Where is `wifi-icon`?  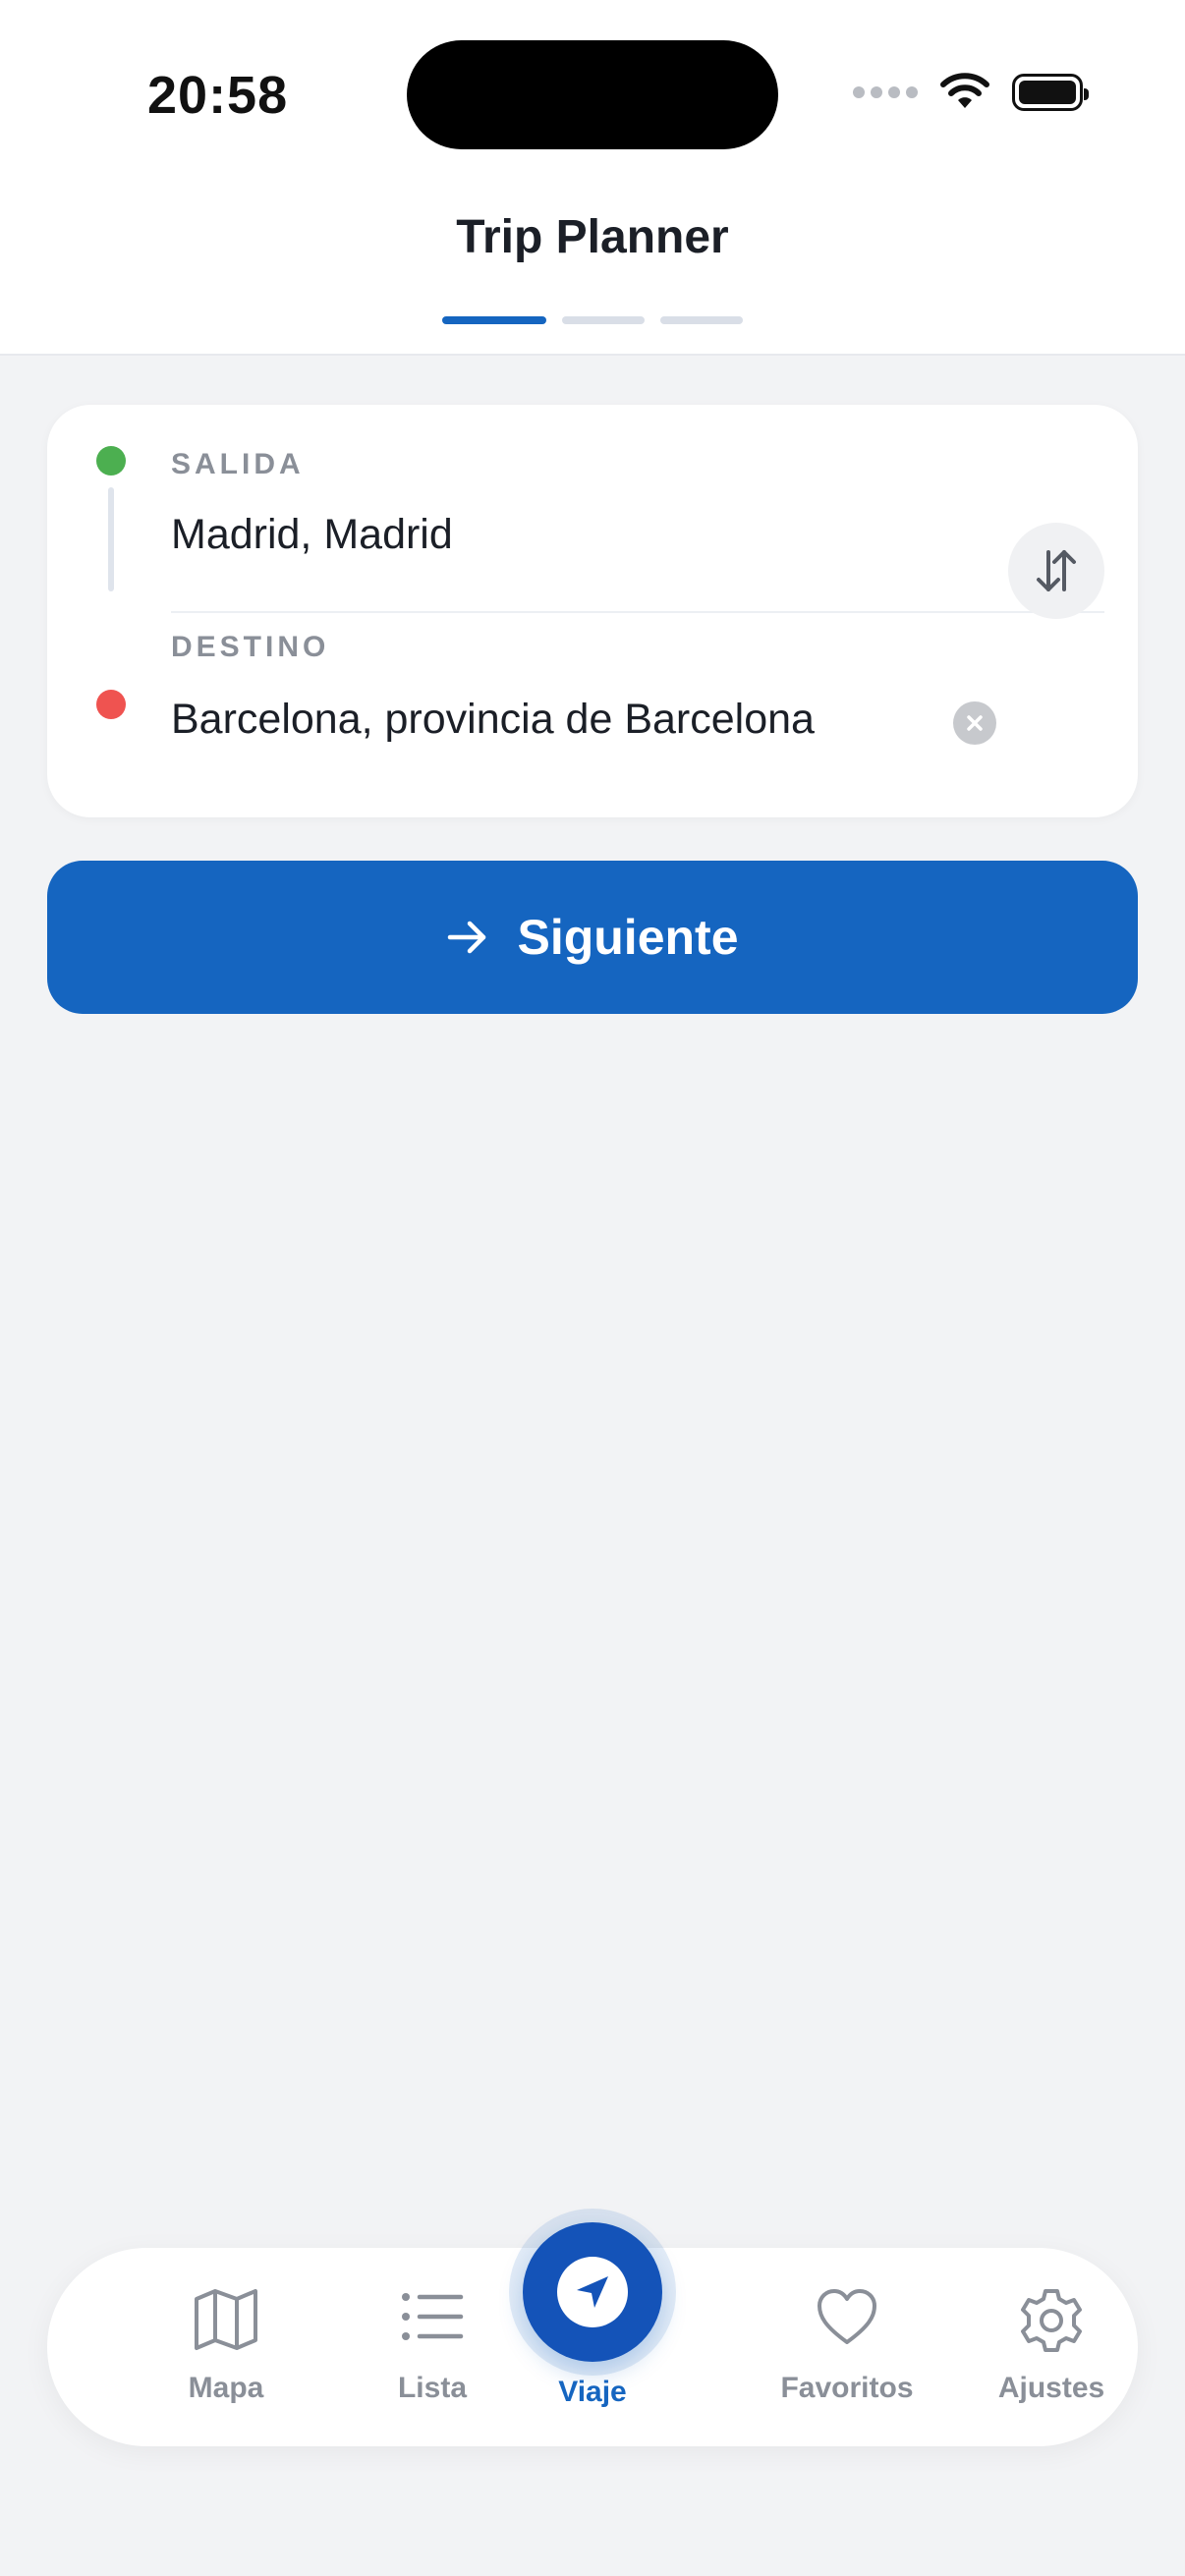
wifi-icon is located at coordinates (965, 90).